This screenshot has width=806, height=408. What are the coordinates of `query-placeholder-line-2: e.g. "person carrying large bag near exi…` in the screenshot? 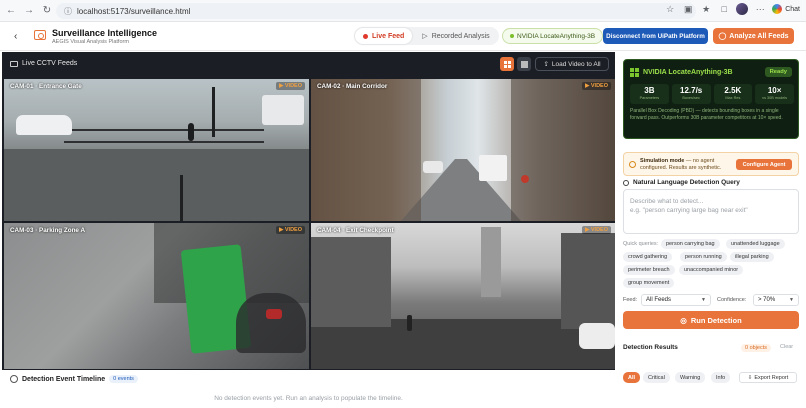 It's located at (689, 210).